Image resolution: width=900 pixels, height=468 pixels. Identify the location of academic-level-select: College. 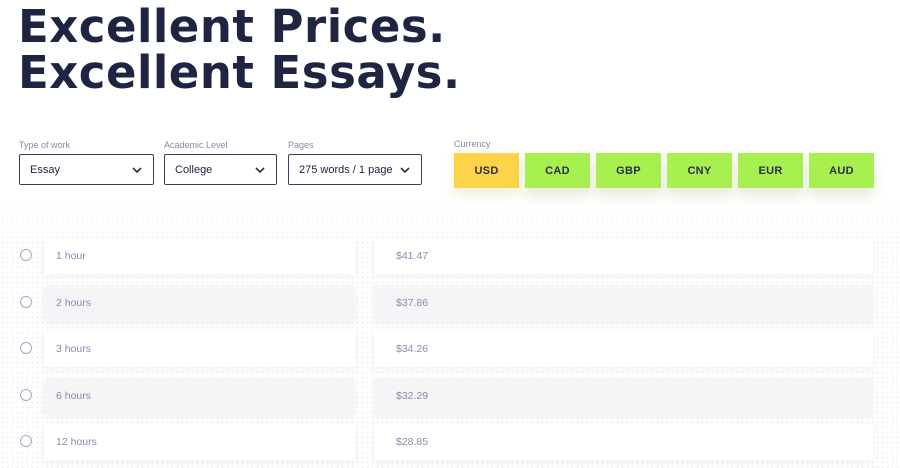
(220, 169).